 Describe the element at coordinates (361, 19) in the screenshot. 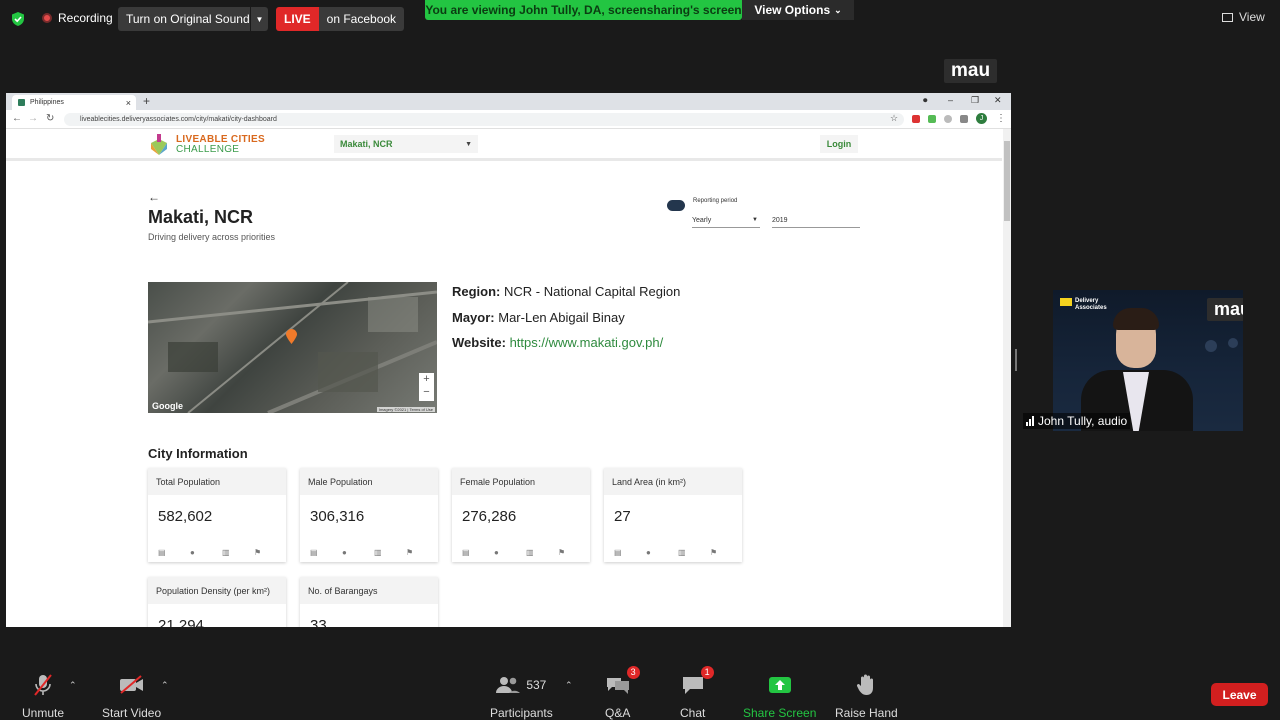

I see `live-destination: on Facebook` at that location.